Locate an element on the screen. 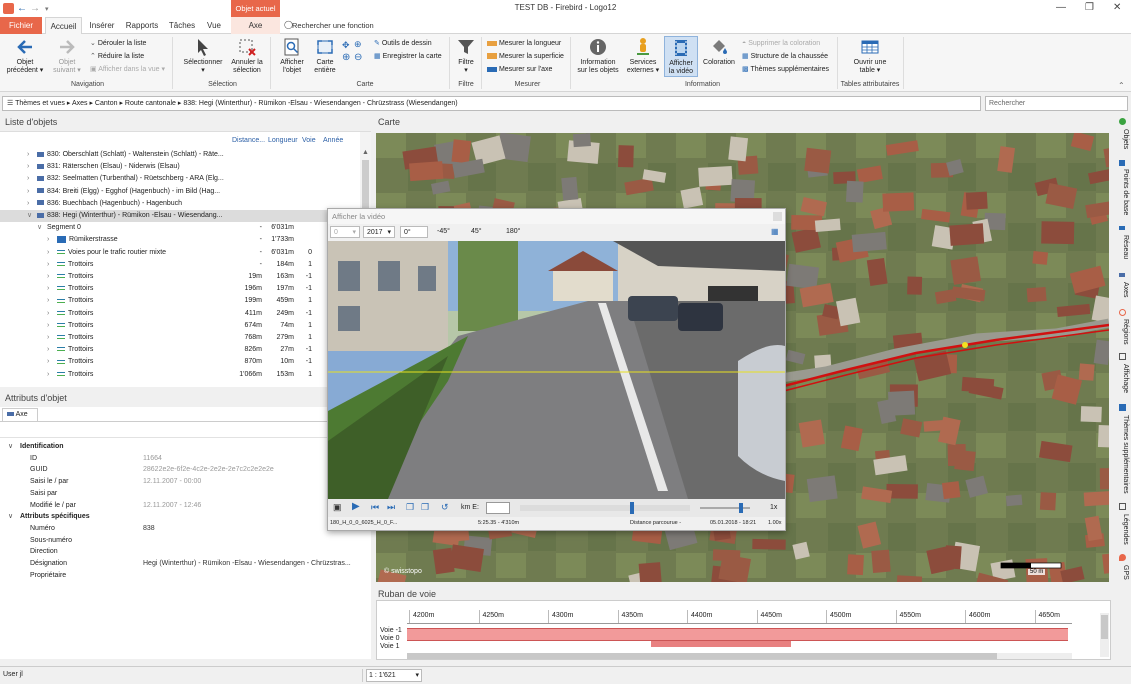 The height and width of the screenshot is (684, 1131). coloration-button: Coloration is located at coordinates (719, 52).